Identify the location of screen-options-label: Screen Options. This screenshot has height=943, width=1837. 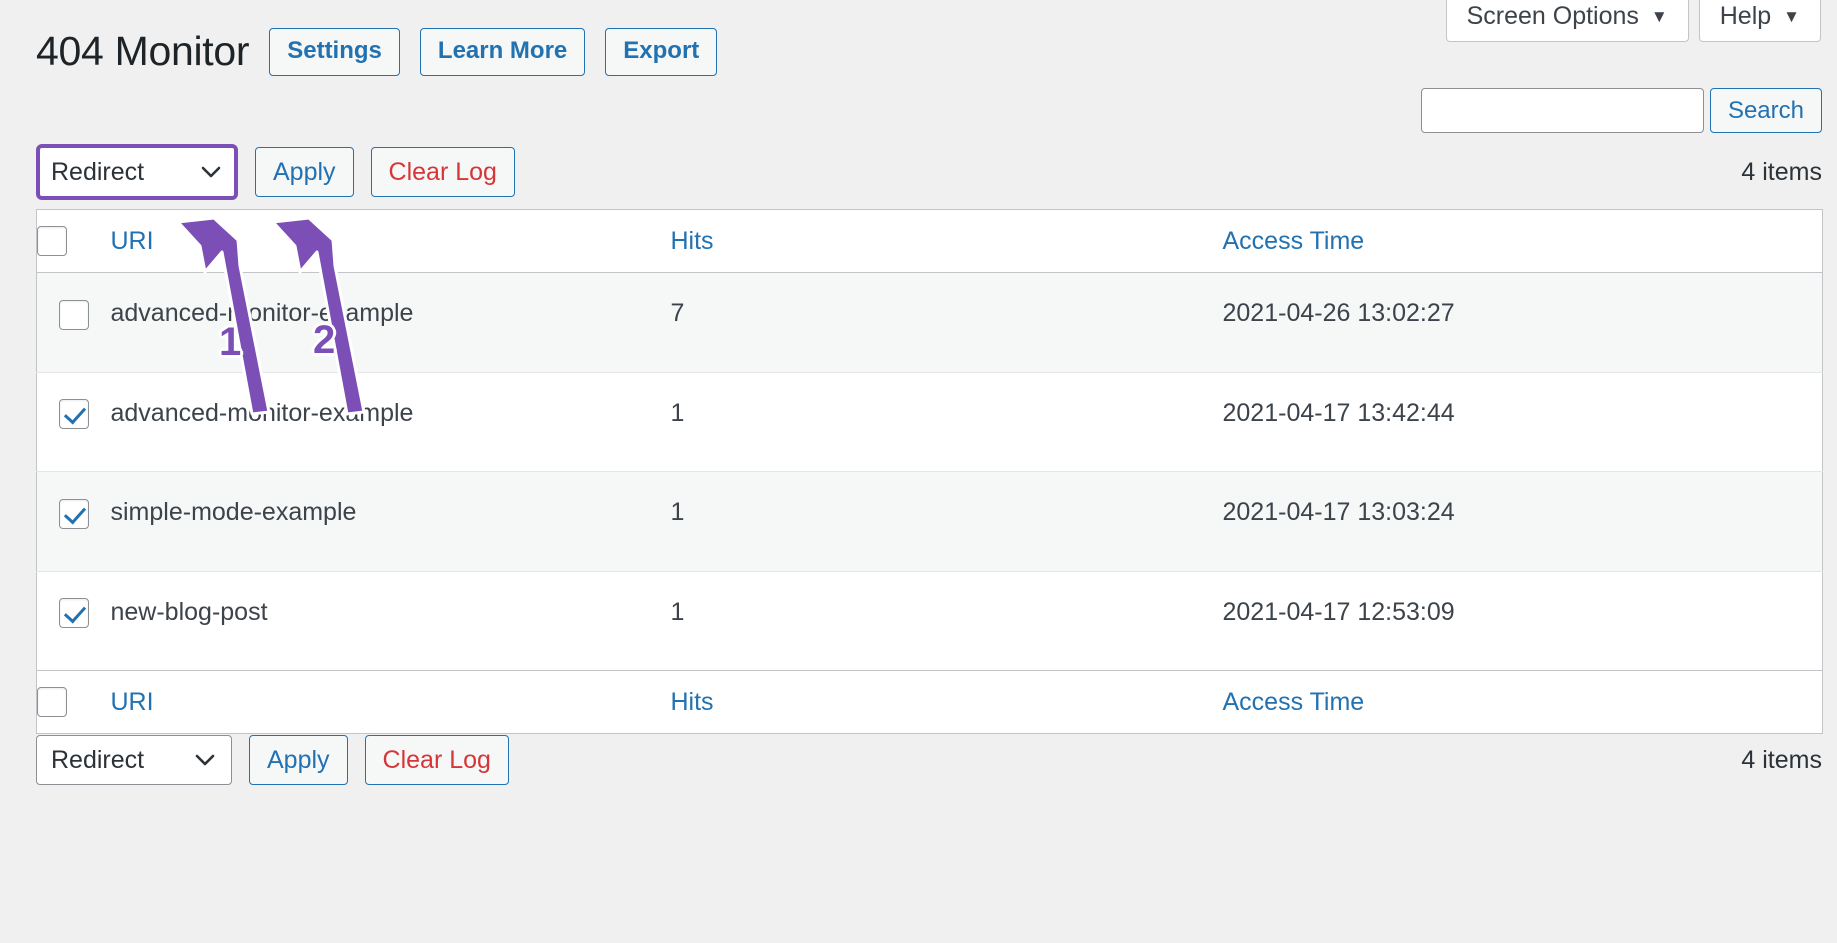
(1552, 16).